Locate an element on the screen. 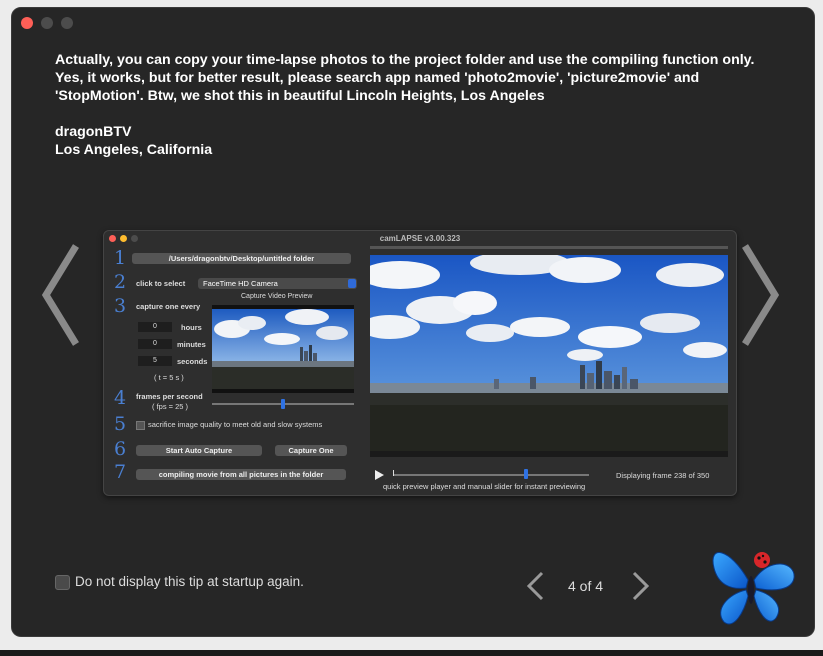 This screenshot has height=656, width=823. seconds-label: seconds is located at coordinates (192, 361).